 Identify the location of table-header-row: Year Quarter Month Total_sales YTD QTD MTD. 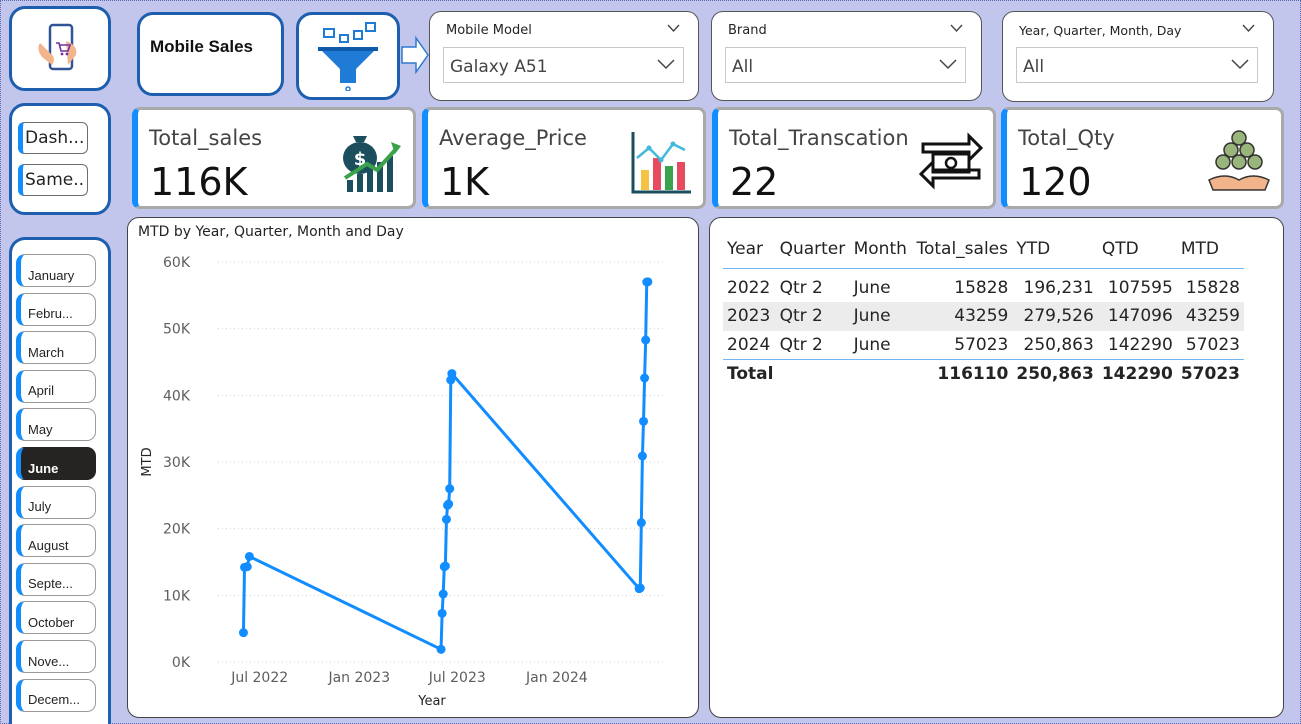
(983, 249).